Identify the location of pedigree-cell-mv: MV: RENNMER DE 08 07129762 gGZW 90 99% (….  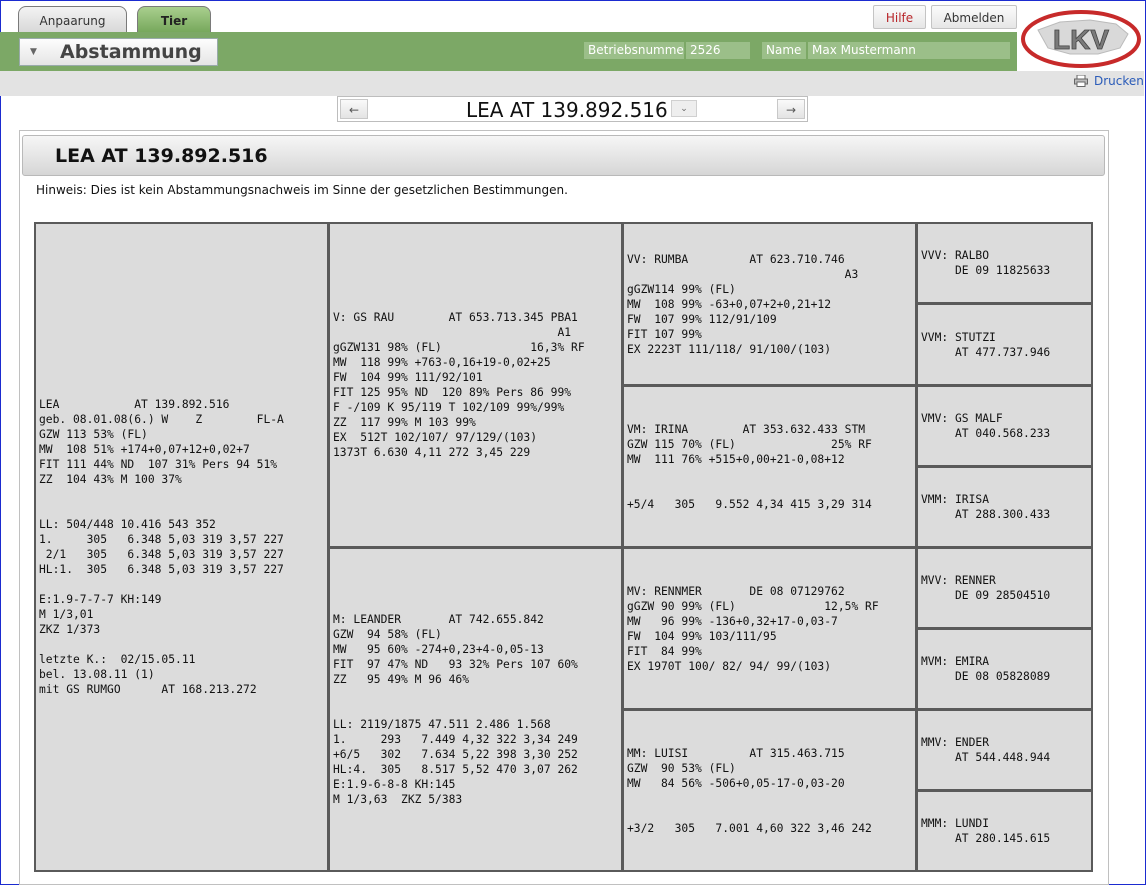
(769, 628).